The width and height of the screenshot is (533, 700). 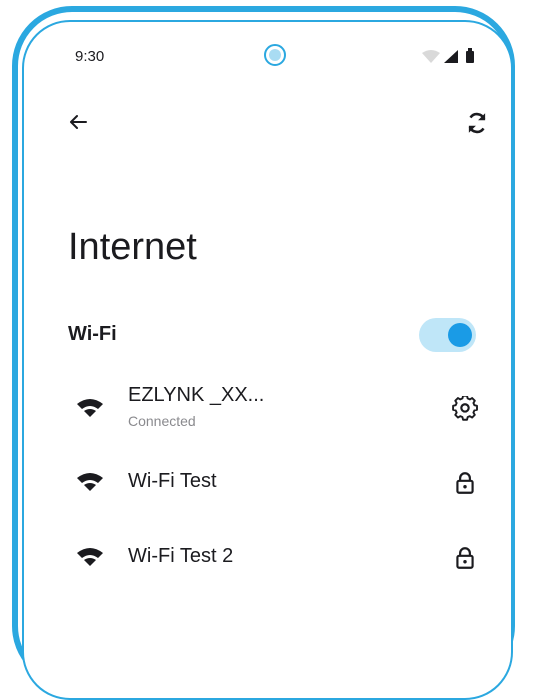 I want to click on wifi-label: Wi-Fi, so click(x=92, y=334).